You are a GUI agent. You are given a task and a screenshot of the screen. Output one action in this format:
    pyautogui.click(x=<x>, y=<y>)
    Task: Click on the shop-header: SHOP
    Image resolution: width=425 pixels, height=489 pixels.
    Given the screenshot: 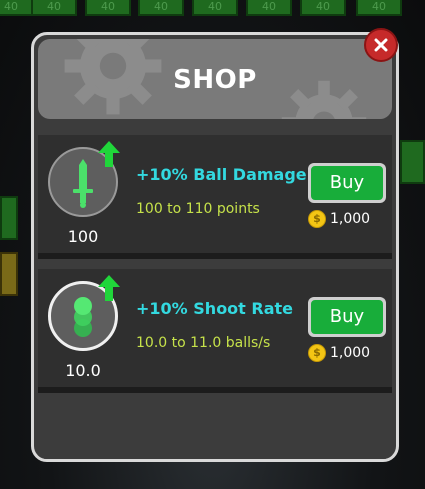 What is the action you would take?
    pyautogui.click(x=215, y=79)
    